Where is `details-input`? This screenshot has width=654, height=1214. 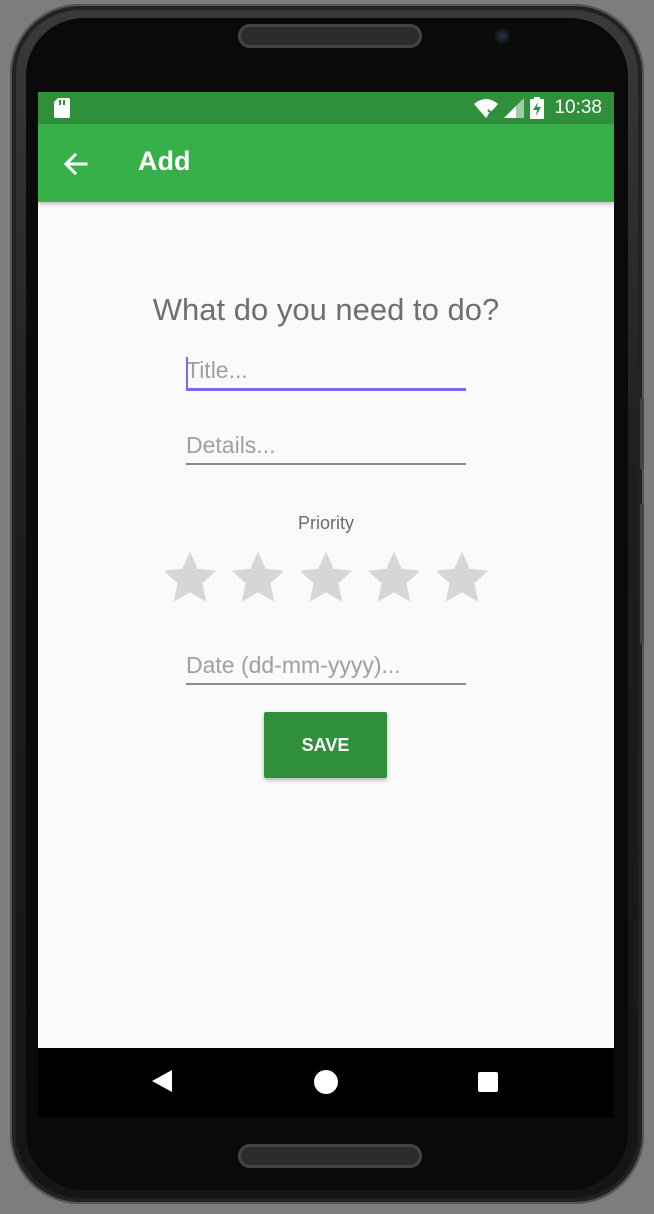
details-input is located at coordinates (326, 448).